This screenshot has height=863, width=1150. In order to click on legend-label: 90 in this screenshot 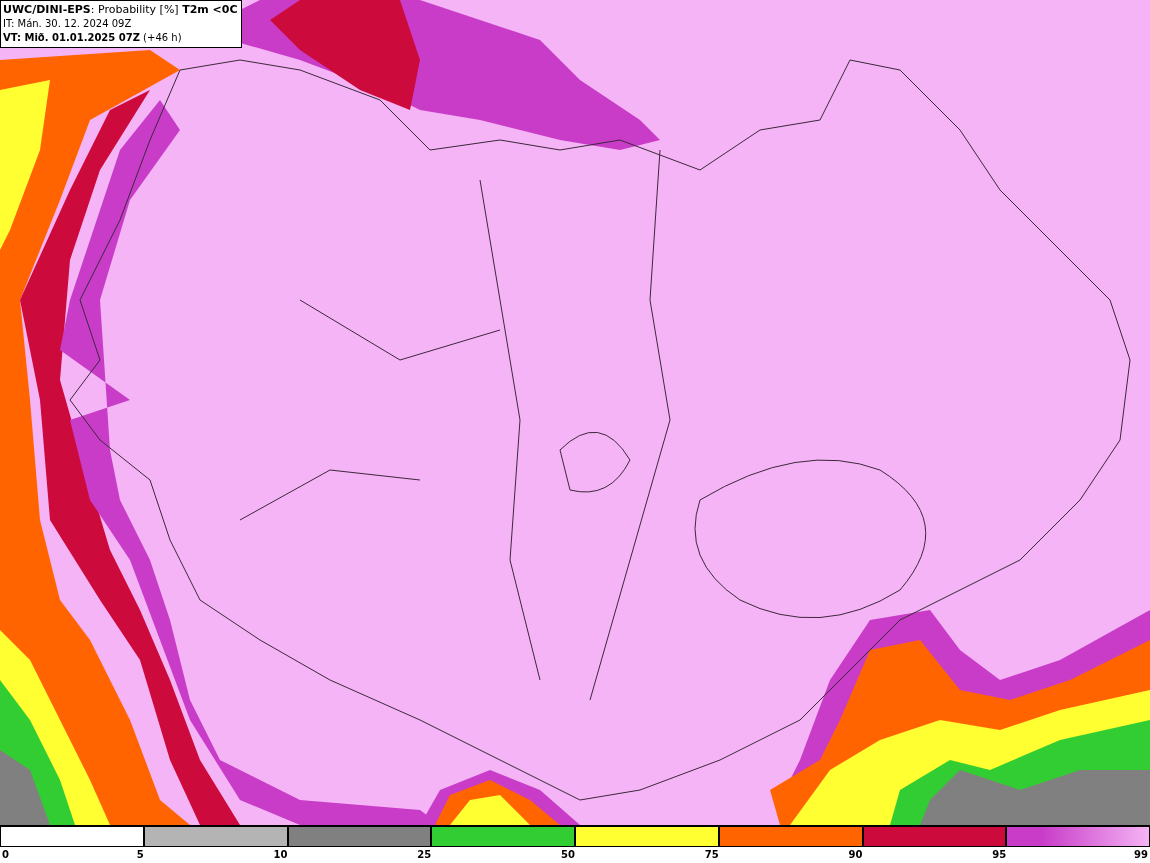, I will do `click(855, 855)`.